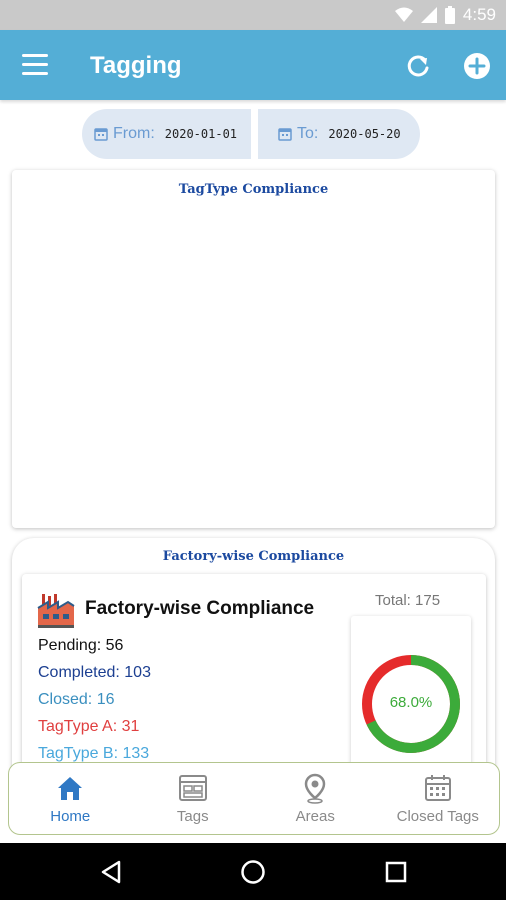 This screenshot has width=506, height=900. Describe the element at coordinates (94, 753) in the screenshot. I see `stat-tagtype-b: TagType B: 133` at that location.